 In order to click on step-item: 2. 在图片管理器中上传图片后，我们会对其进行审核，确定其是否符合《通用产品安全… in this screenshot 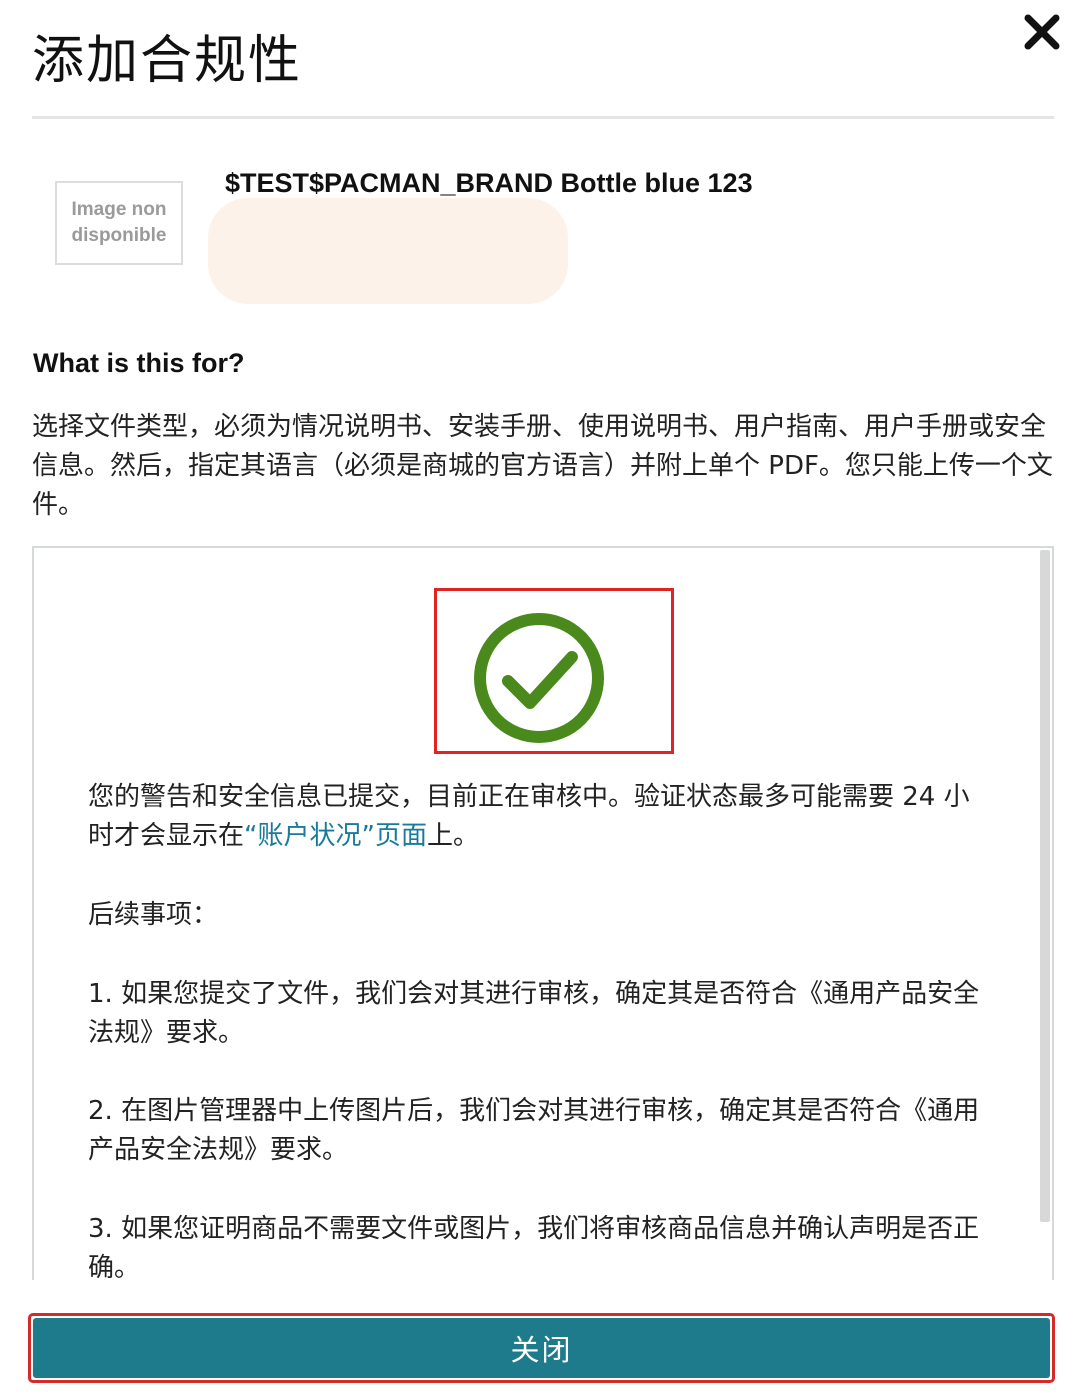, I will do `click(534, 1130)`.